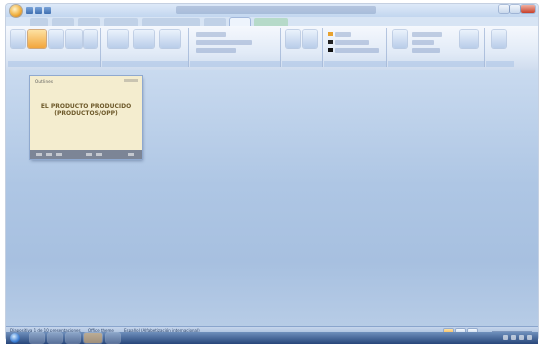 This screenshot has width=544, height=344. I want to click on ribbon, so click(272, 48).